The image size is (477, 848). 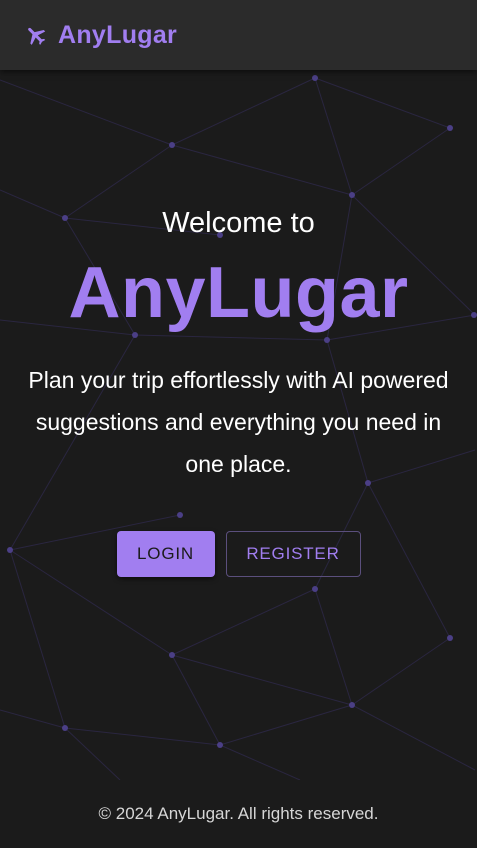 I want to click on auth-actions: LOGIN REGISTER, so click(x=238, y=554).